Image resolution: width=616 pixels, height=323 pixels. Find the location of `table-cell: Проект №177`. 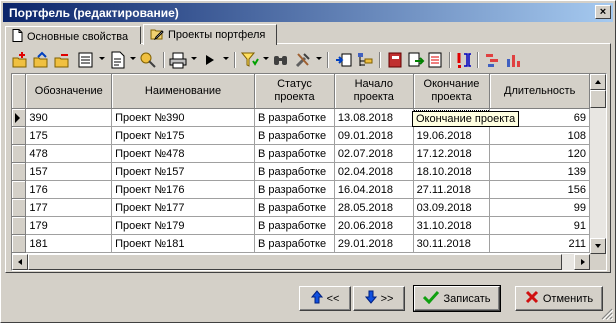

table-cell: Проект №177 is located at coordinates (183, 207).